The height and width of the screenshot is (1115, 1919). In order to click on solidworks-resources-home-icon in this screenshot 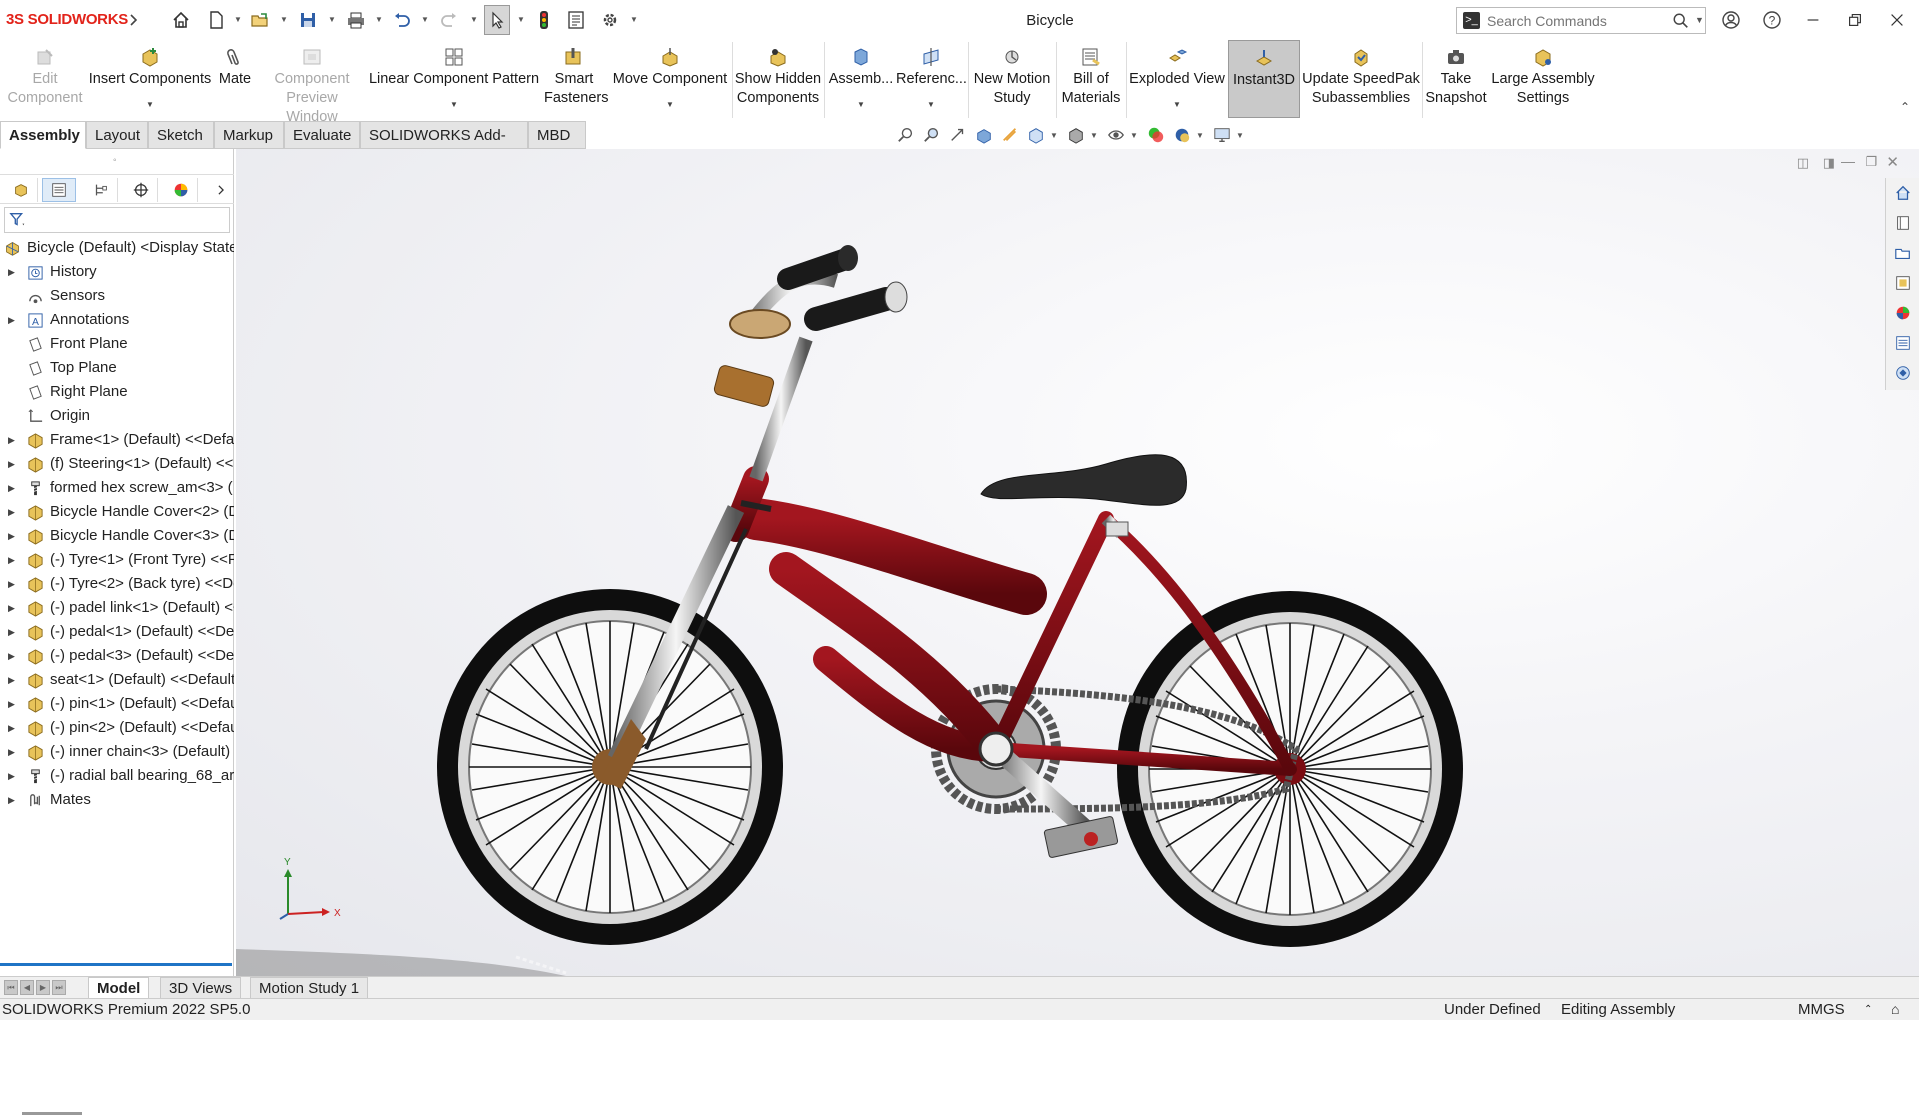, I will do `click(1903, 193)`.